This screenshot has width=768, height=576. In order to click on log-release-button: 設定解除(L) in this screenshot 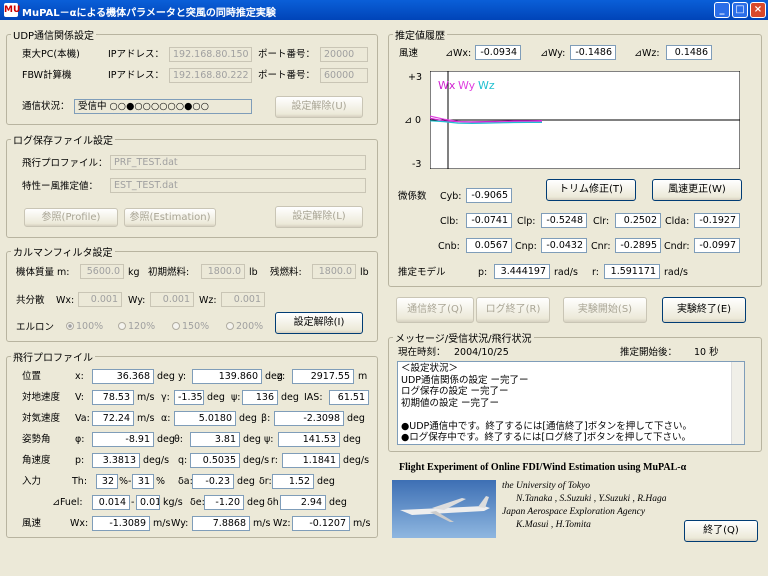, I will do `click(319, 217)`.